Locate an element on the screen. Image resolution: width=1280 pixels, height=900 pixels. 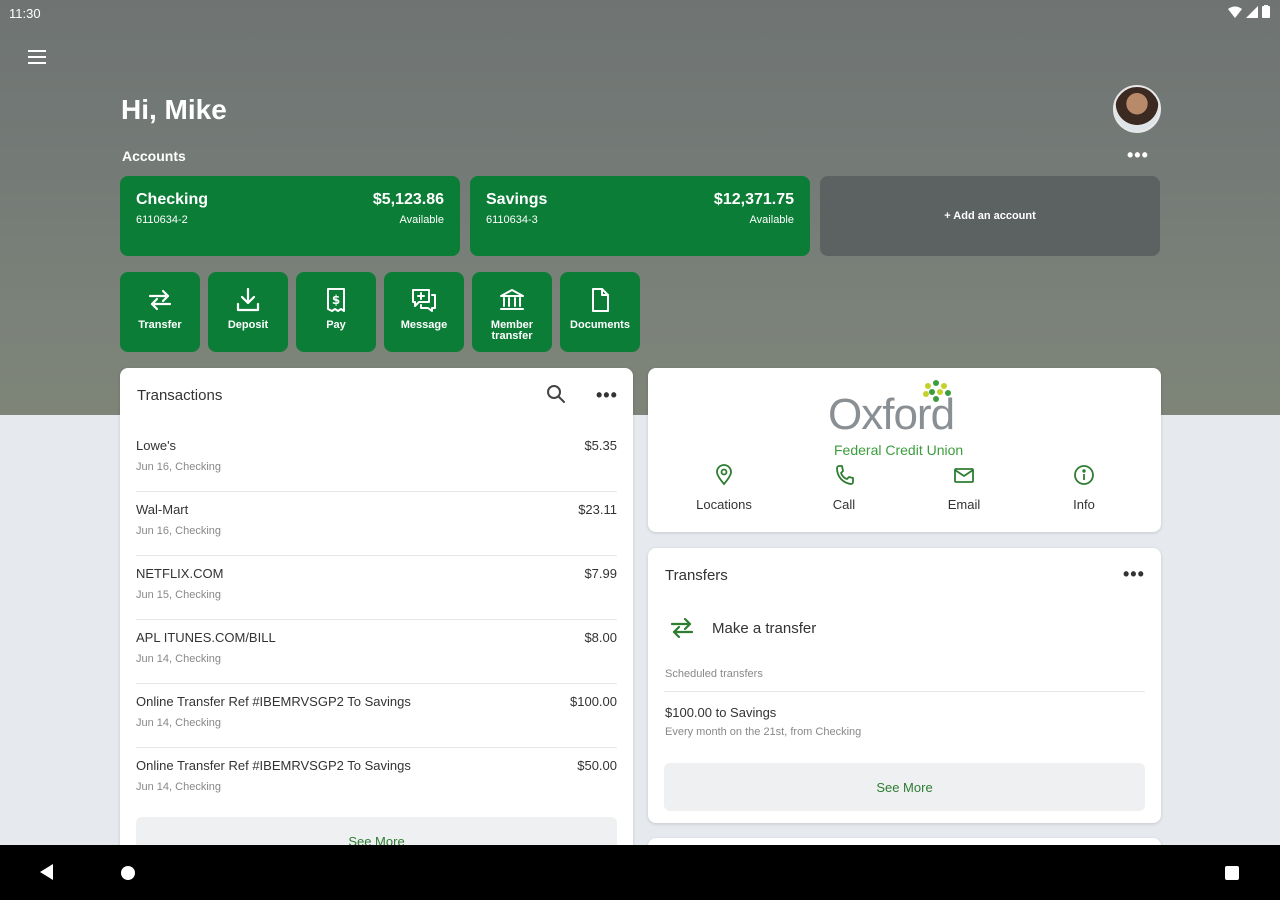
divider is located at coordinates (904, 691).